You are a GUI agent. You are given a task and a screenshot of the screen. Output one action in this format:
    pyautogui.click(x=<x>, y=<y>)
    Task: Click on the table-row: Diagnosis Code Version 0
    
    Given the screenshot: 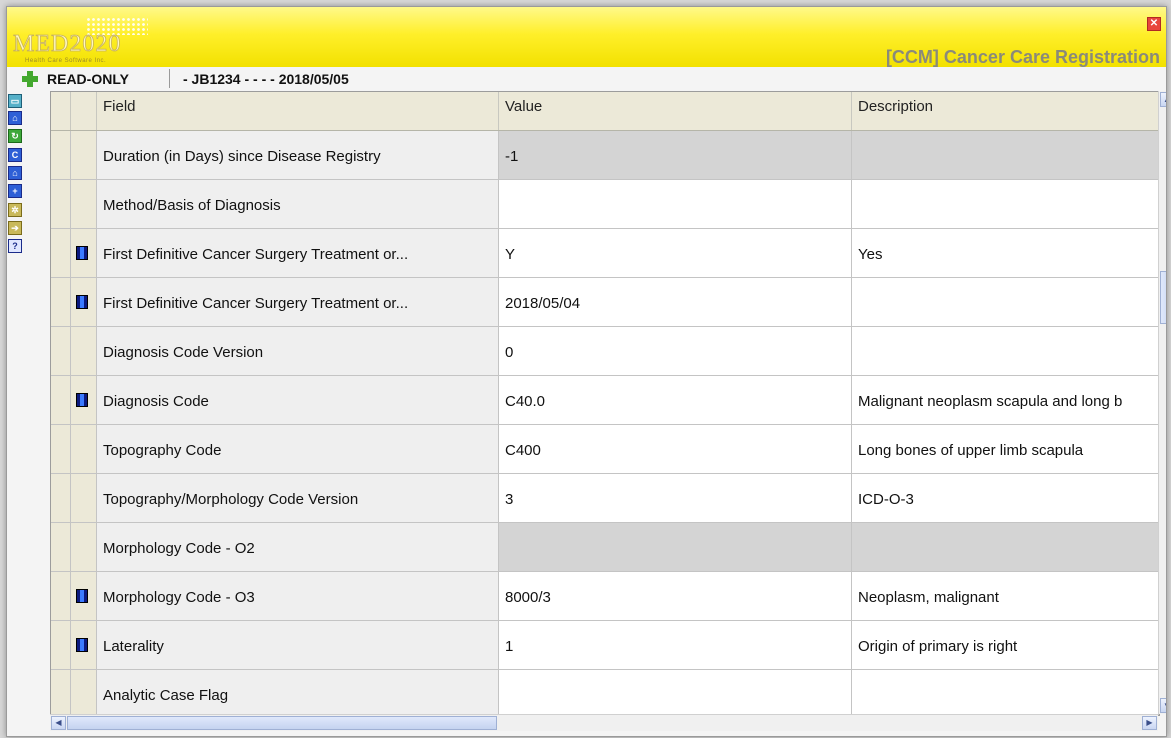 What is the action you would take?
    pyautogui.click(x=605, y=351)
    